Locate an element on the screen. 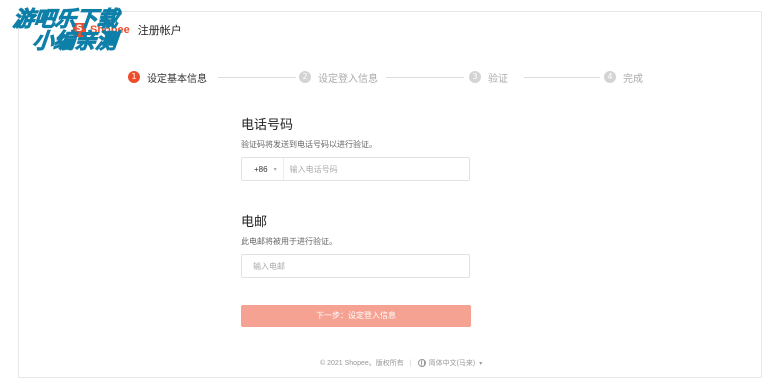  email-field is located at coordinates (355, 266).